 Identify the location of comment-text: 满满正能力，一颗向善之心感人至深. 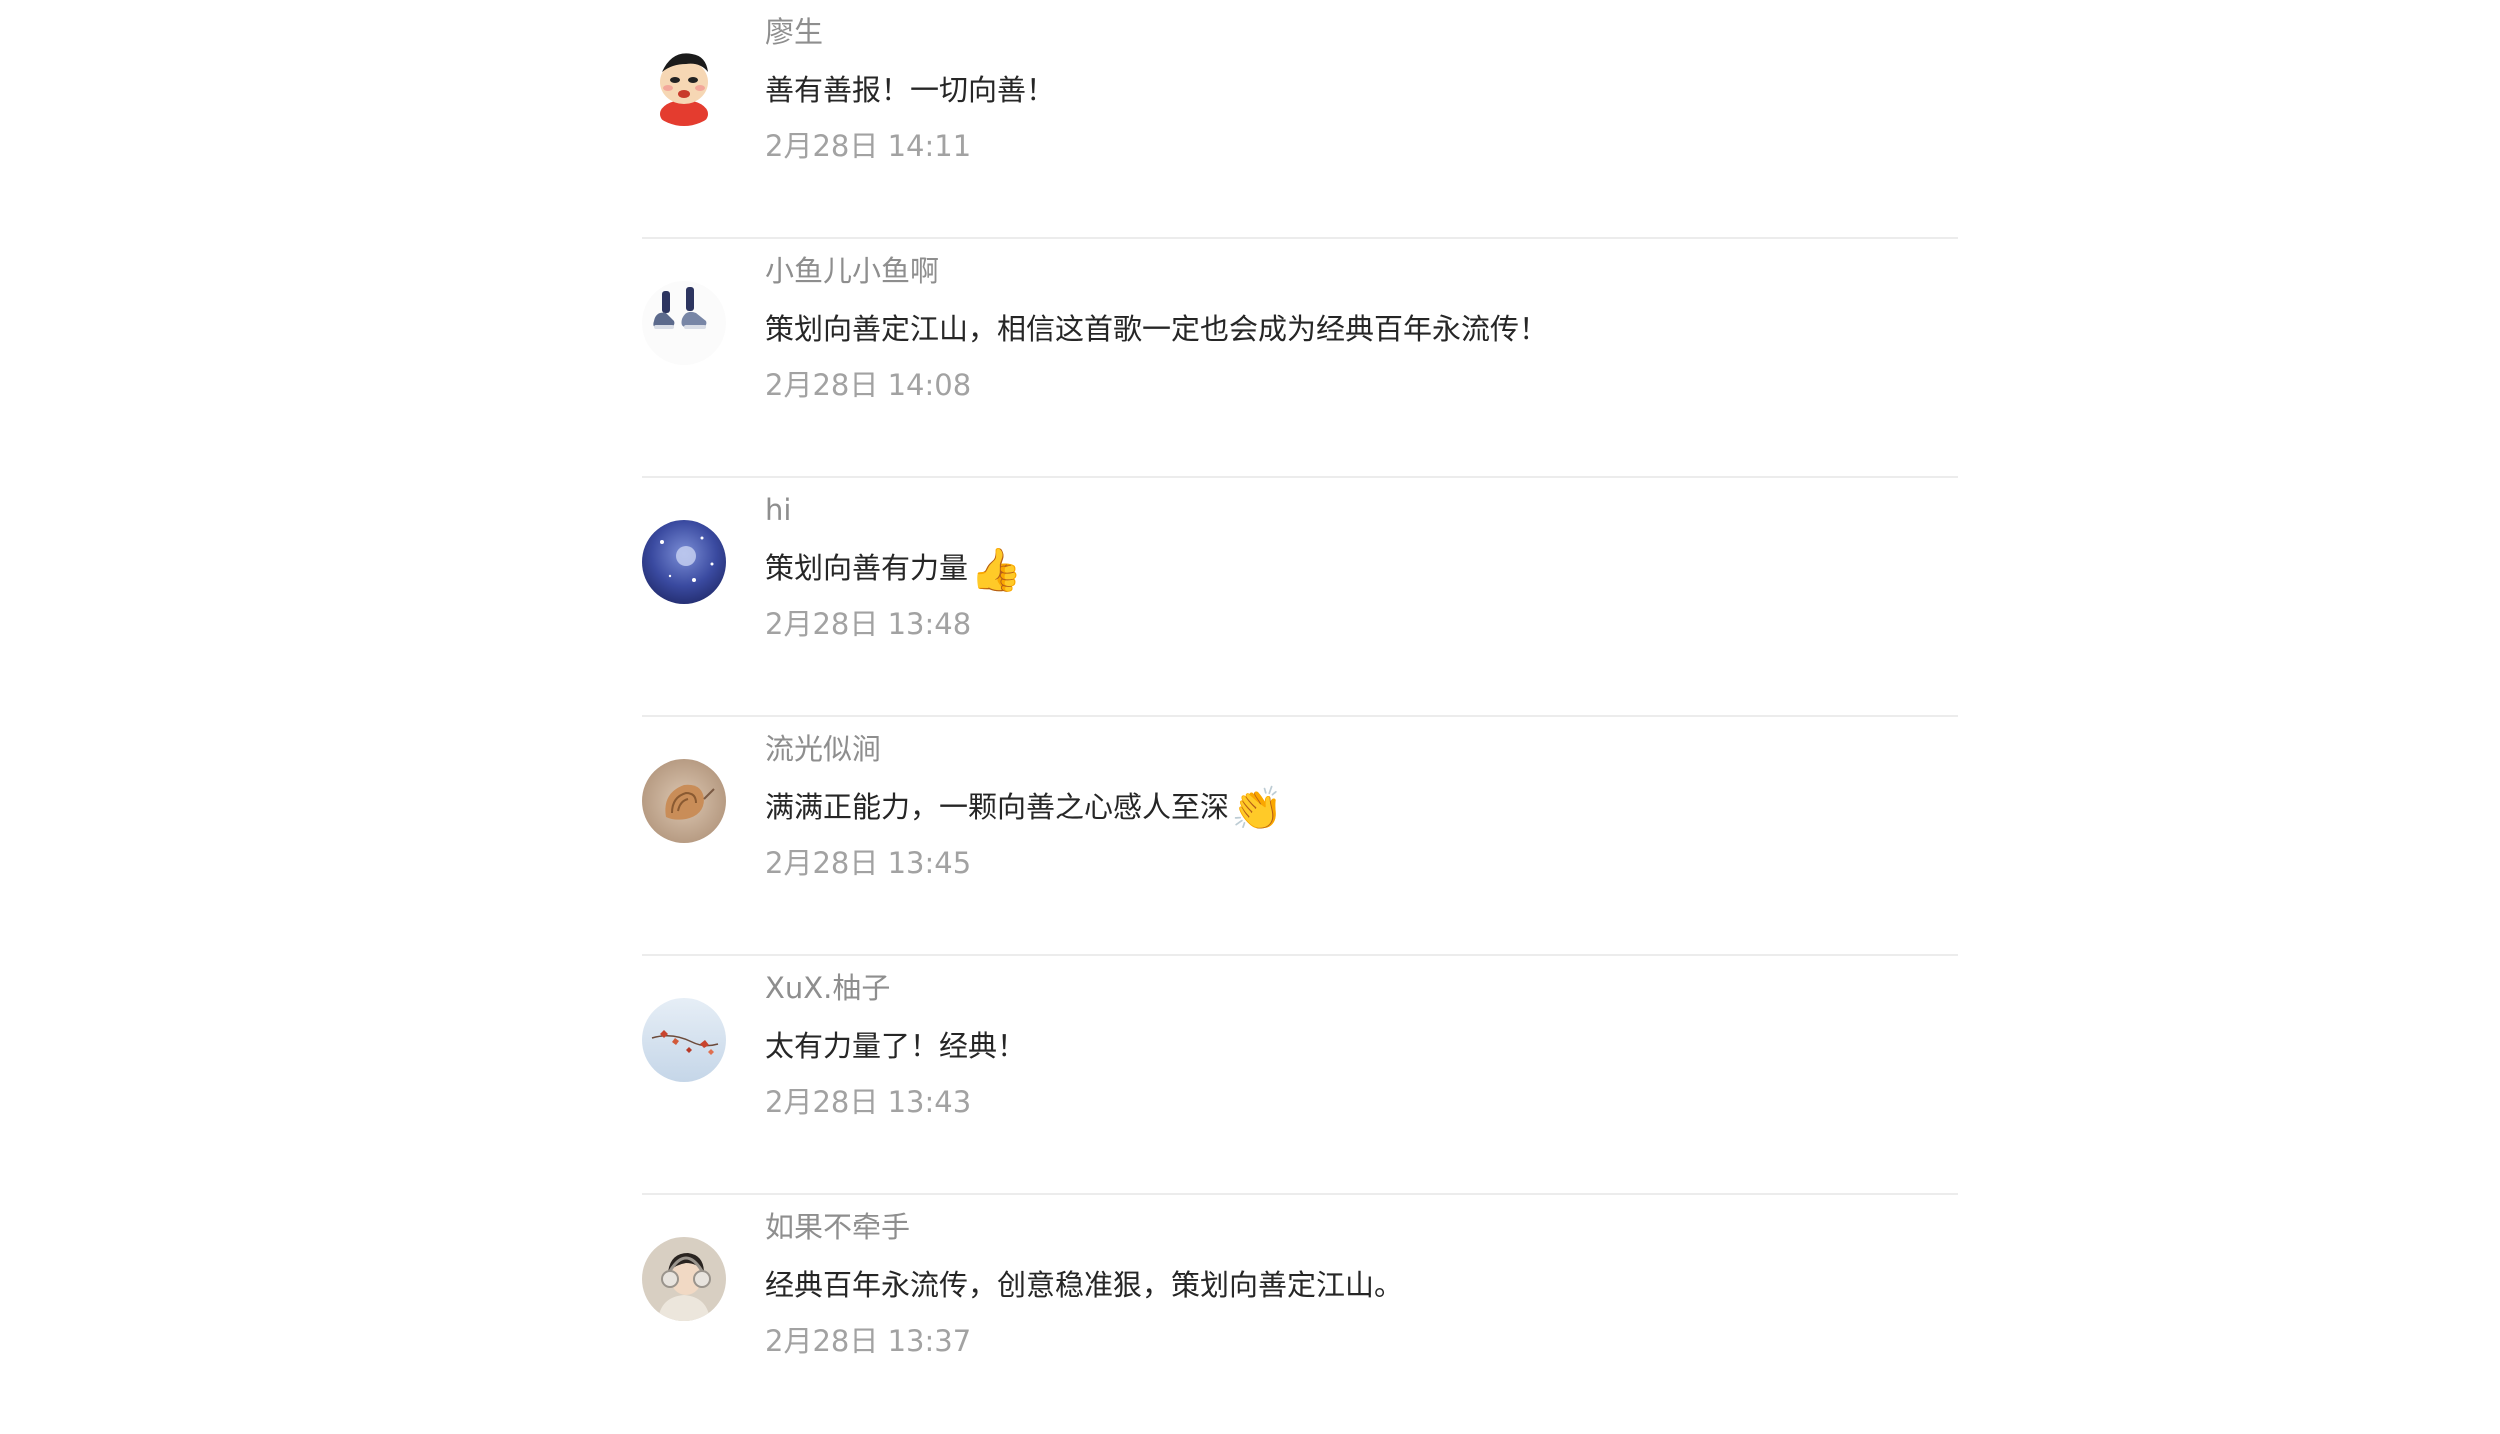
(997, 807).